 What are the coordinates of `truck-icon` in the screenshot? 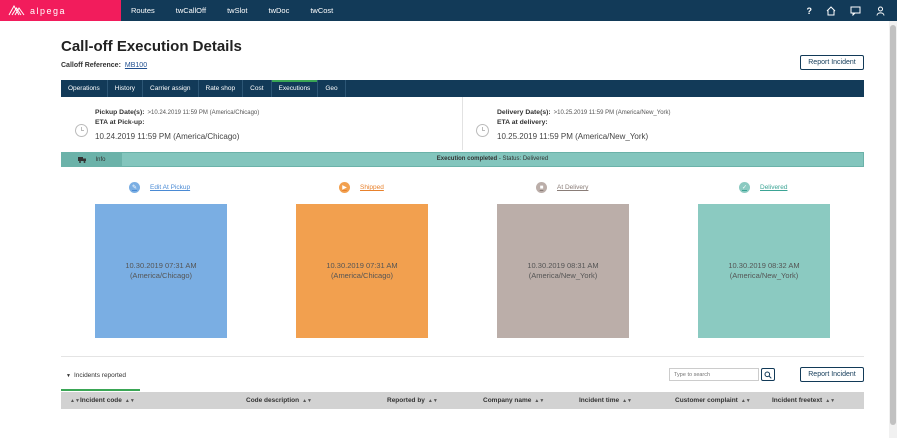 It's located at (82, 159).